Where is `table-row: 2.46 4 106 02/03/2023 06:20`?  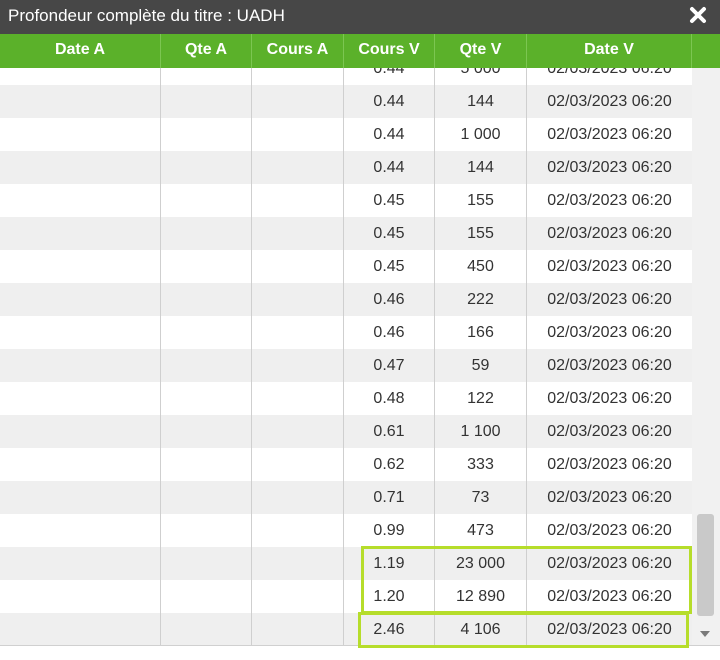
table-row: 2.46 4 106 02/03/2023 06:20 is located at coordinates (346, 629).